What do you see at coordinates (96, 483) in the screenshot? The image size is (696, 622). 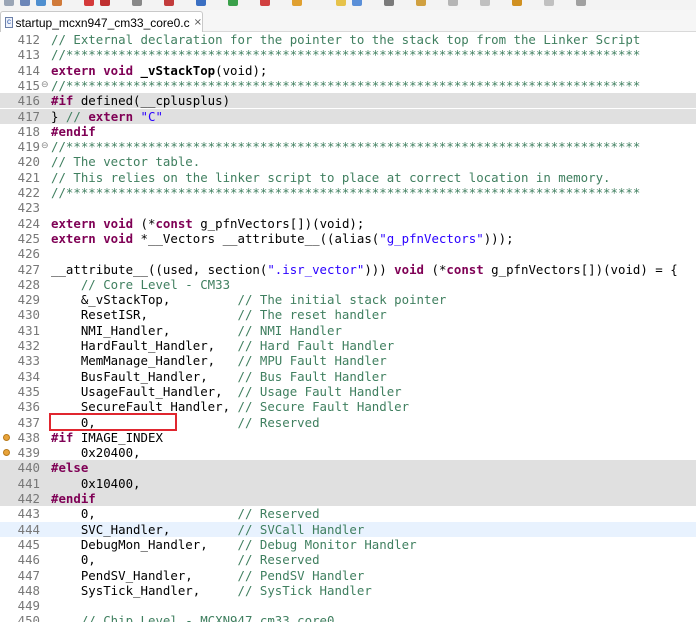 I see `code-token: 0x10400,` at bounding box center [96, 483].